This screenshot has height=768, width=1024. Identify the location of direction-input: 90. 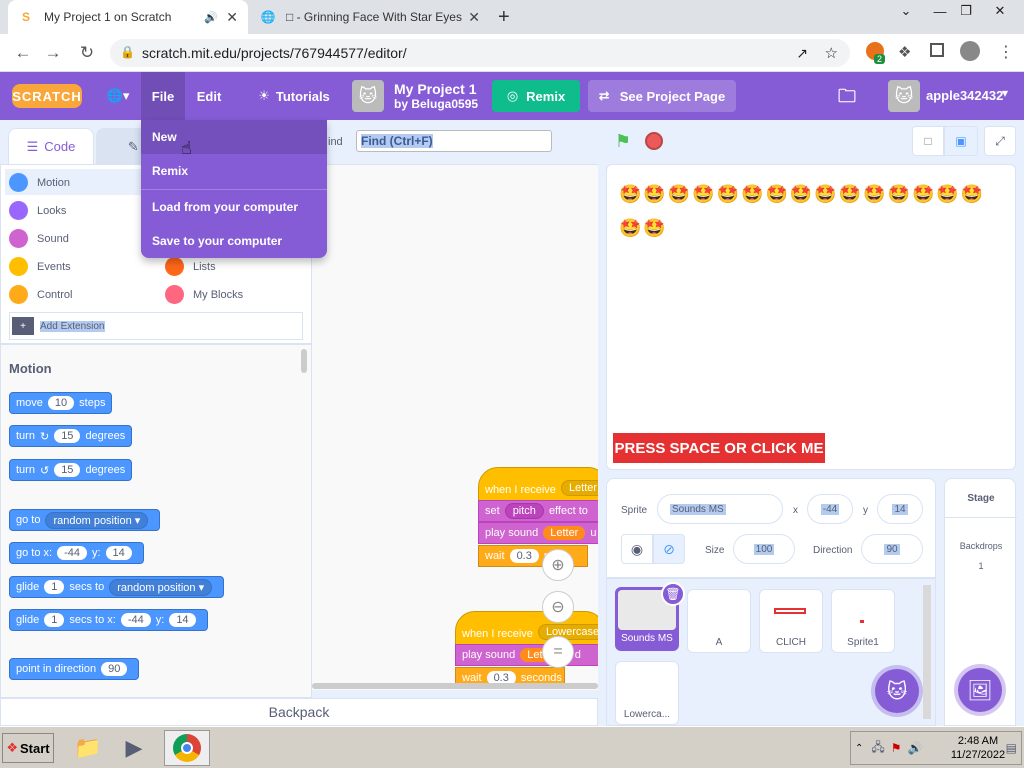
(892, 549).